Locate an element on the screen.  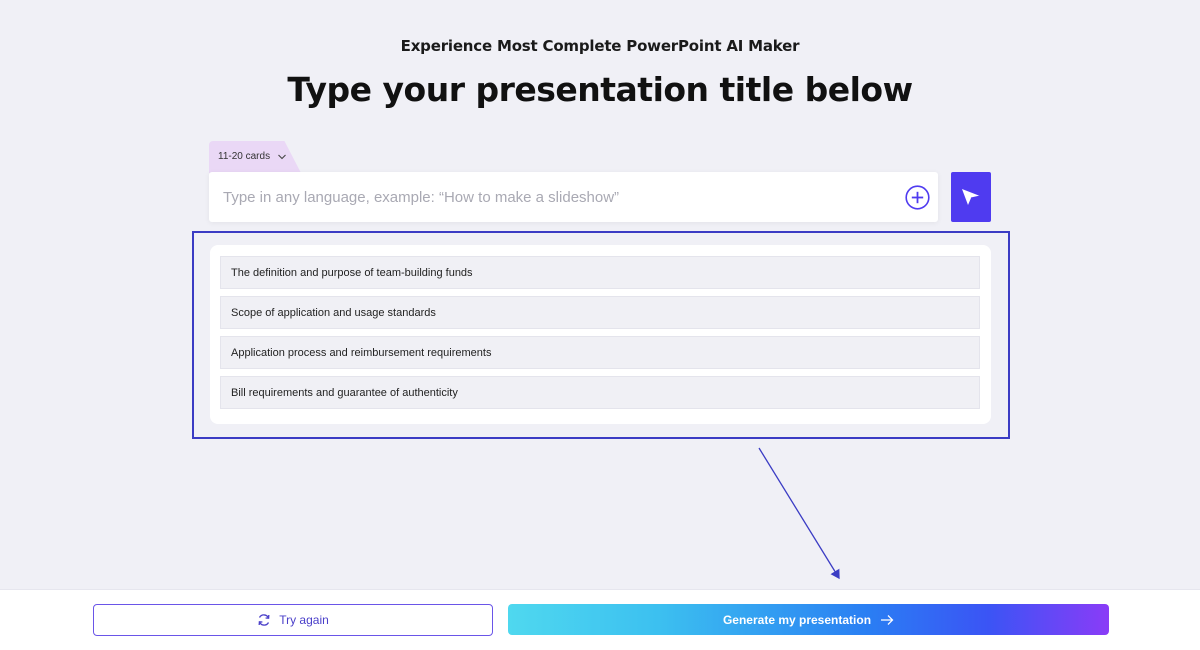
try-again-button: Try again is located at coordinates (293, 620).